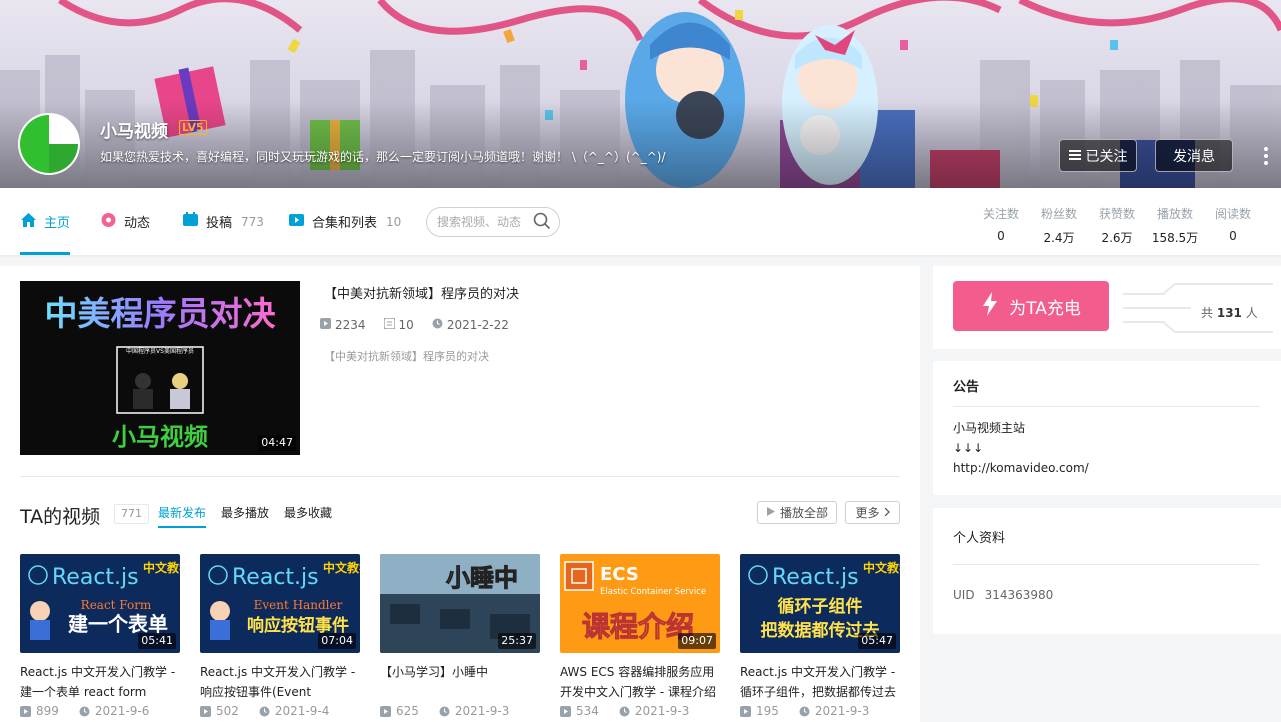 The image size is (1281, 722). Describe the element at coordinates (160, 437) in the screenshot. I see `featured-thumb-brand: 小马视频` at that location.